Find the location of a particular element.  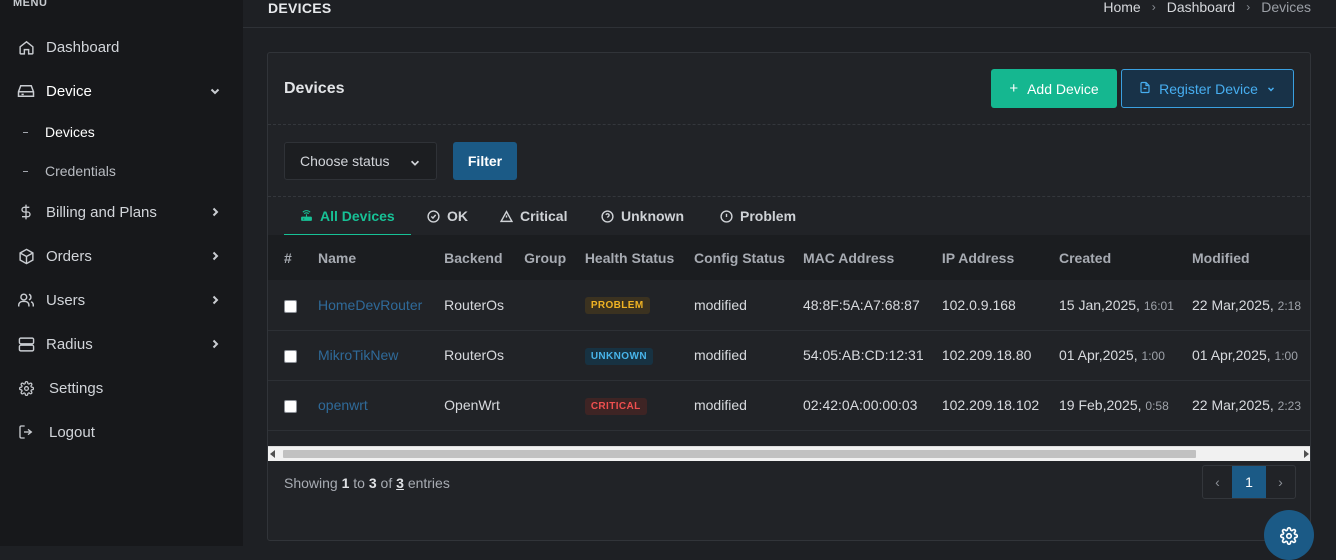

modified-cell: 22 Mar,2025, 2:23 is located at coordinates (1246, 405).